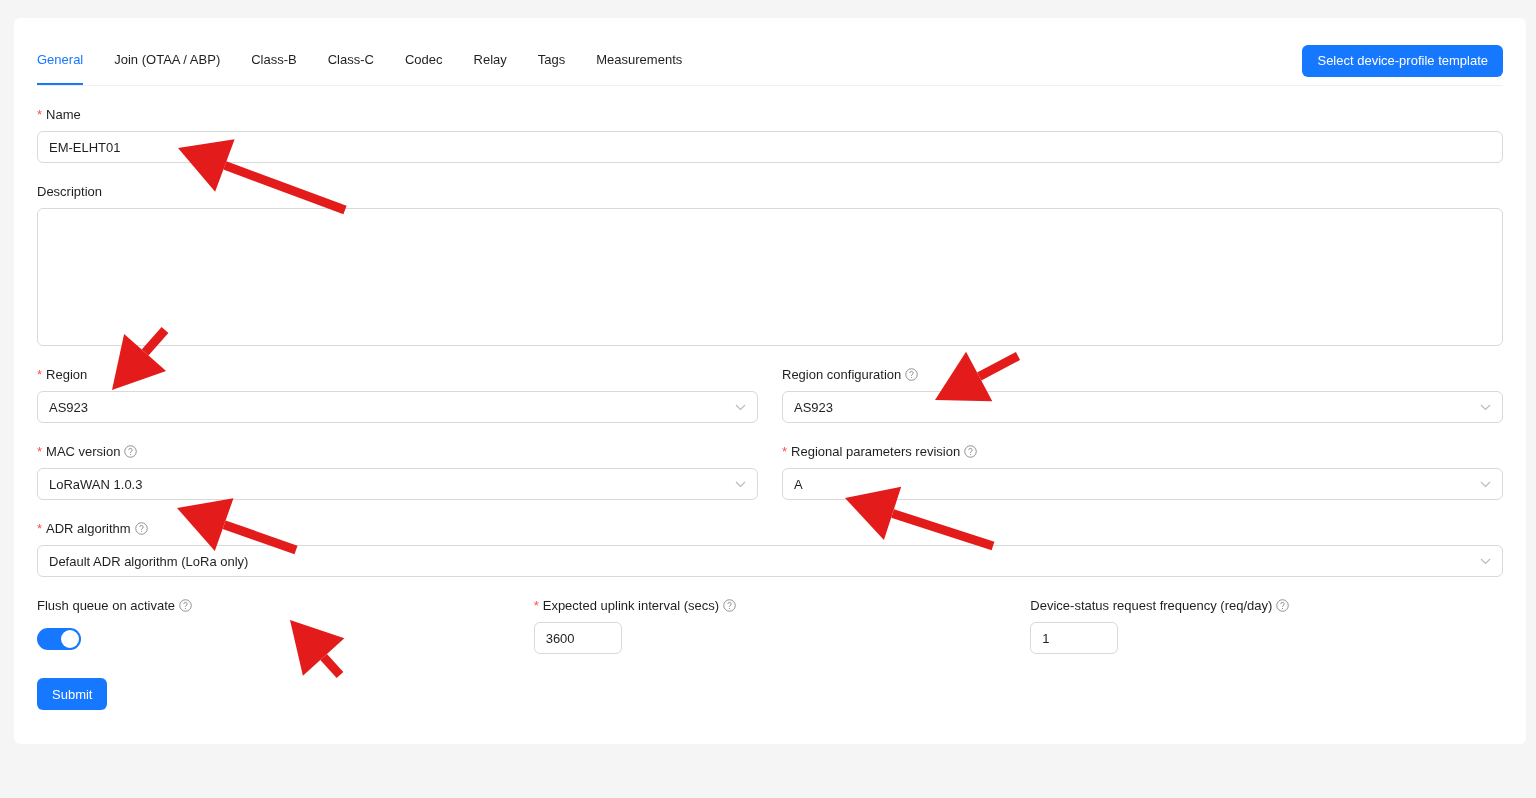  What do you see at coordinates (423, 60) in the screenshot?
I see `tab: Codec` at bounding box center [423, 60].